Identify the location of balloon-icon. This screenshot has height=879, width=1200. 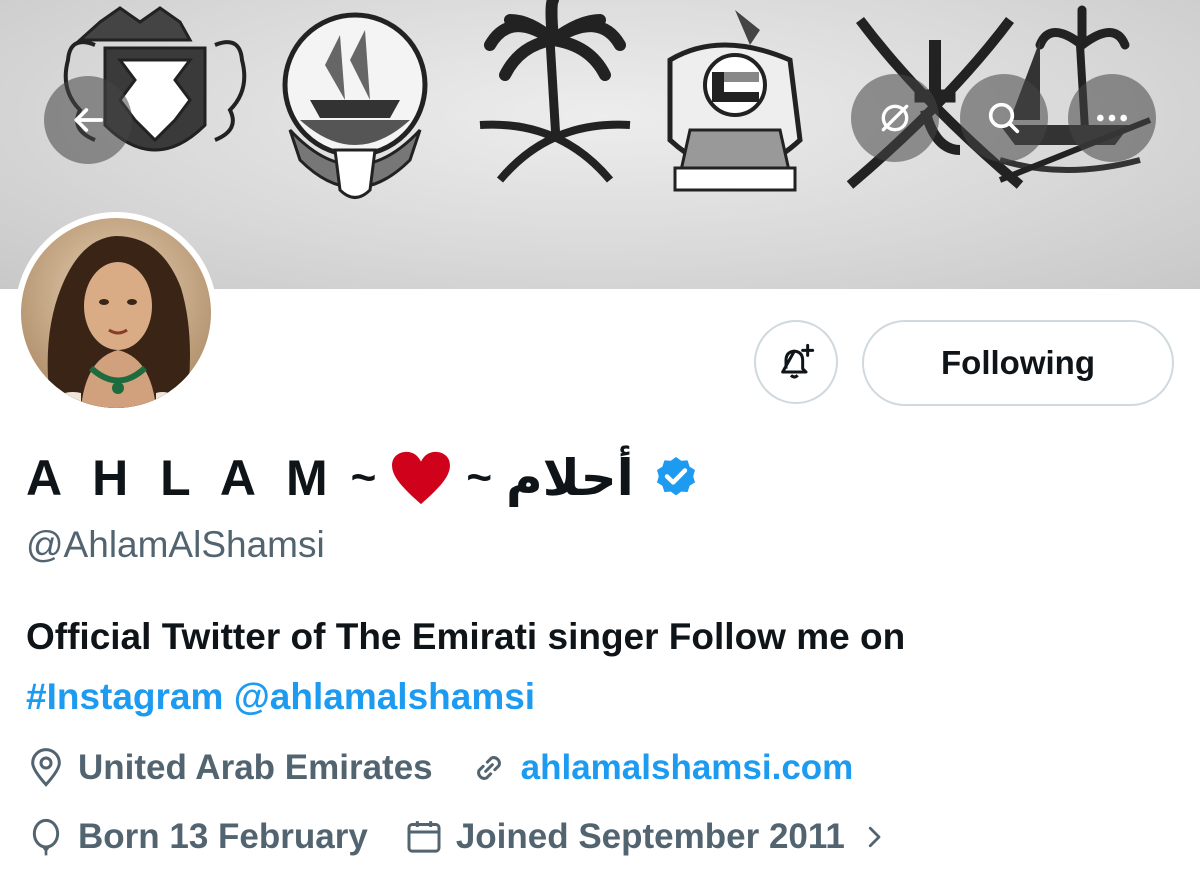
(46, 837).